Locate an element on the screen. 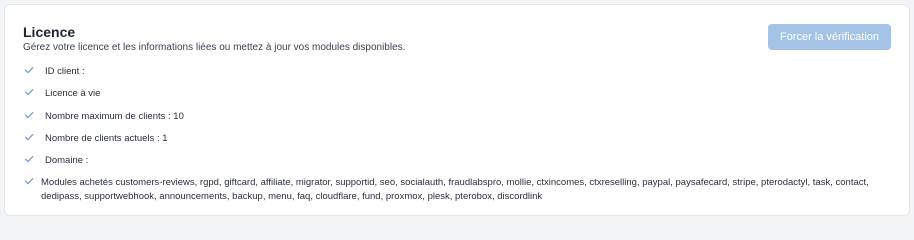 The height and width of the screenshot is (240, 914). list-item-label: Domaine : is located at coordinates (67, 161).